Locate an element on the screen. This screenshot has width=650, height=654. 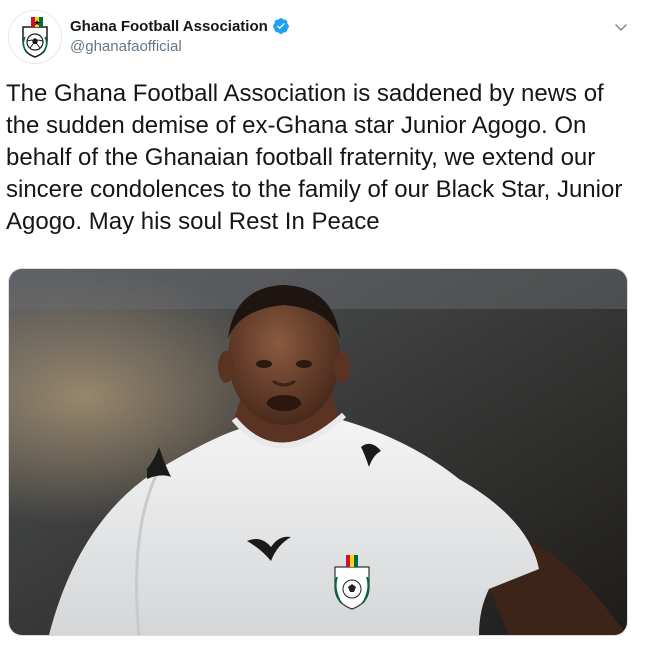
display-name: Ghana Football Association is located at coordinates (169, 26).